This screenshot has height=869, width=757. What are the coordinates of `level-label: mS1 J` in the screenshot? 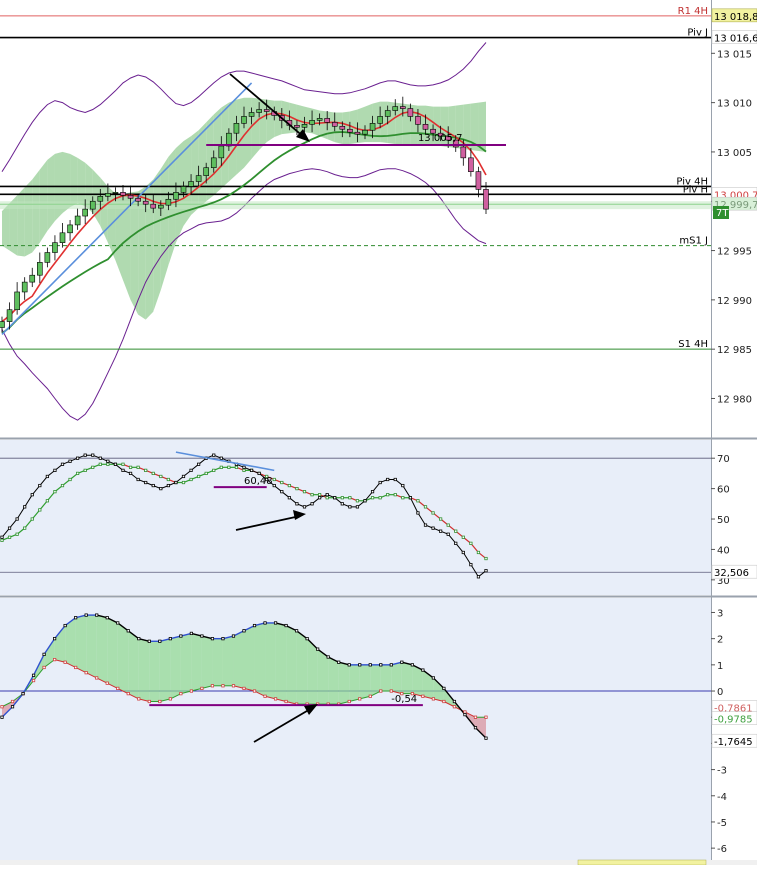 It's located at (693, 241).